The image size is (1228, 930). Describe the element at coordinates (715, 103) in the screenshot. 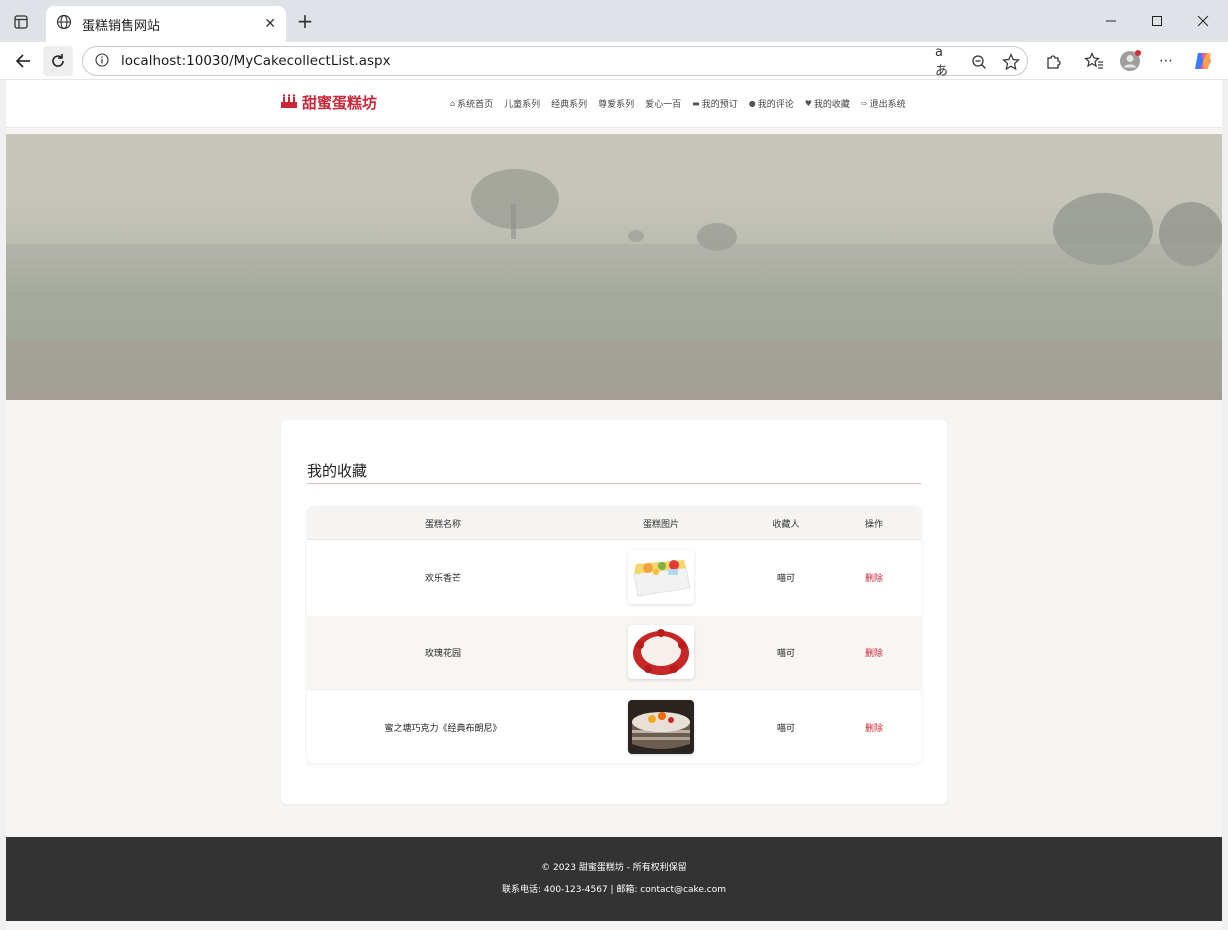

I see `menu-item-orders: ▬ 我的预订` at that location.